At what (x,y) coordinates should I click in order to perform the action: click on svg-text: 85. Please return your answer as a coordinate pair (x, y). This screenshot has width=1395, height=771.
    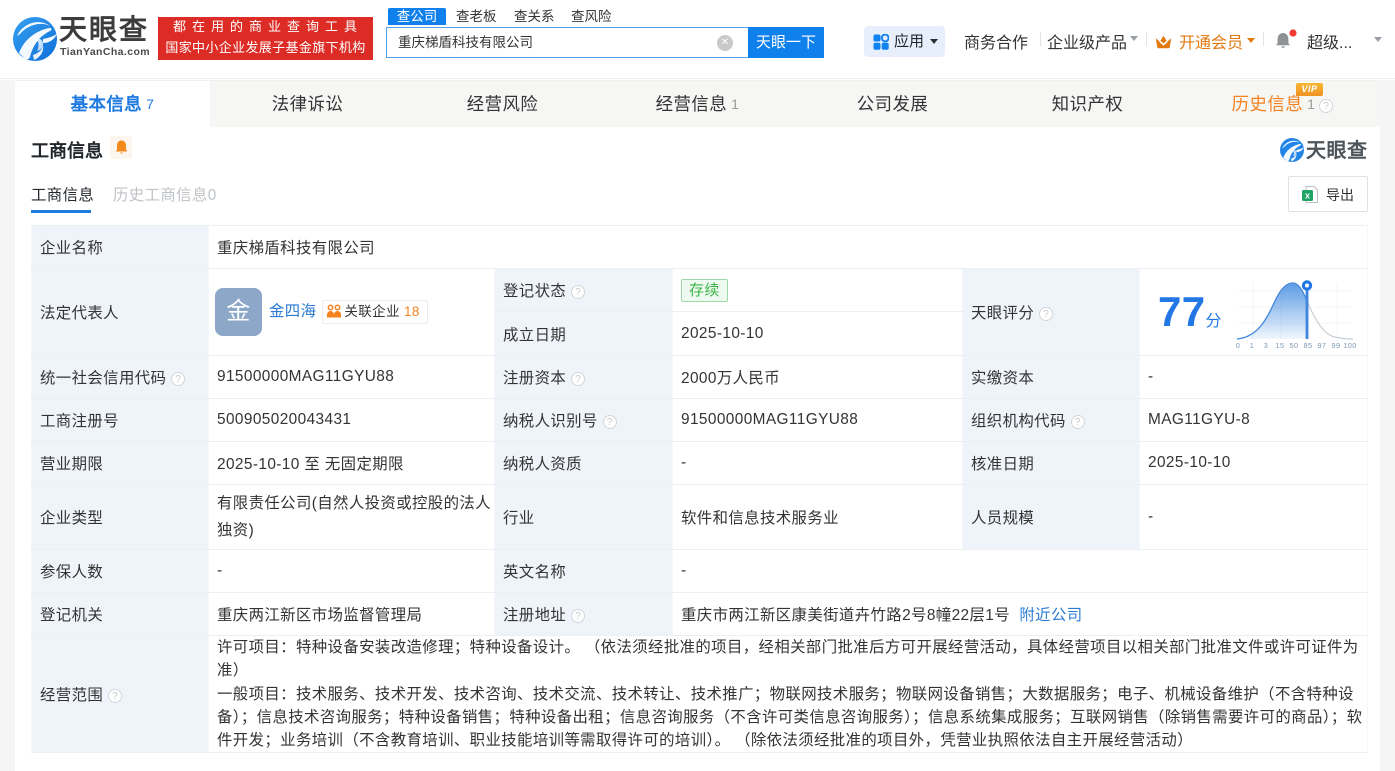
    Looking at the image, I should click on (1308, 345).